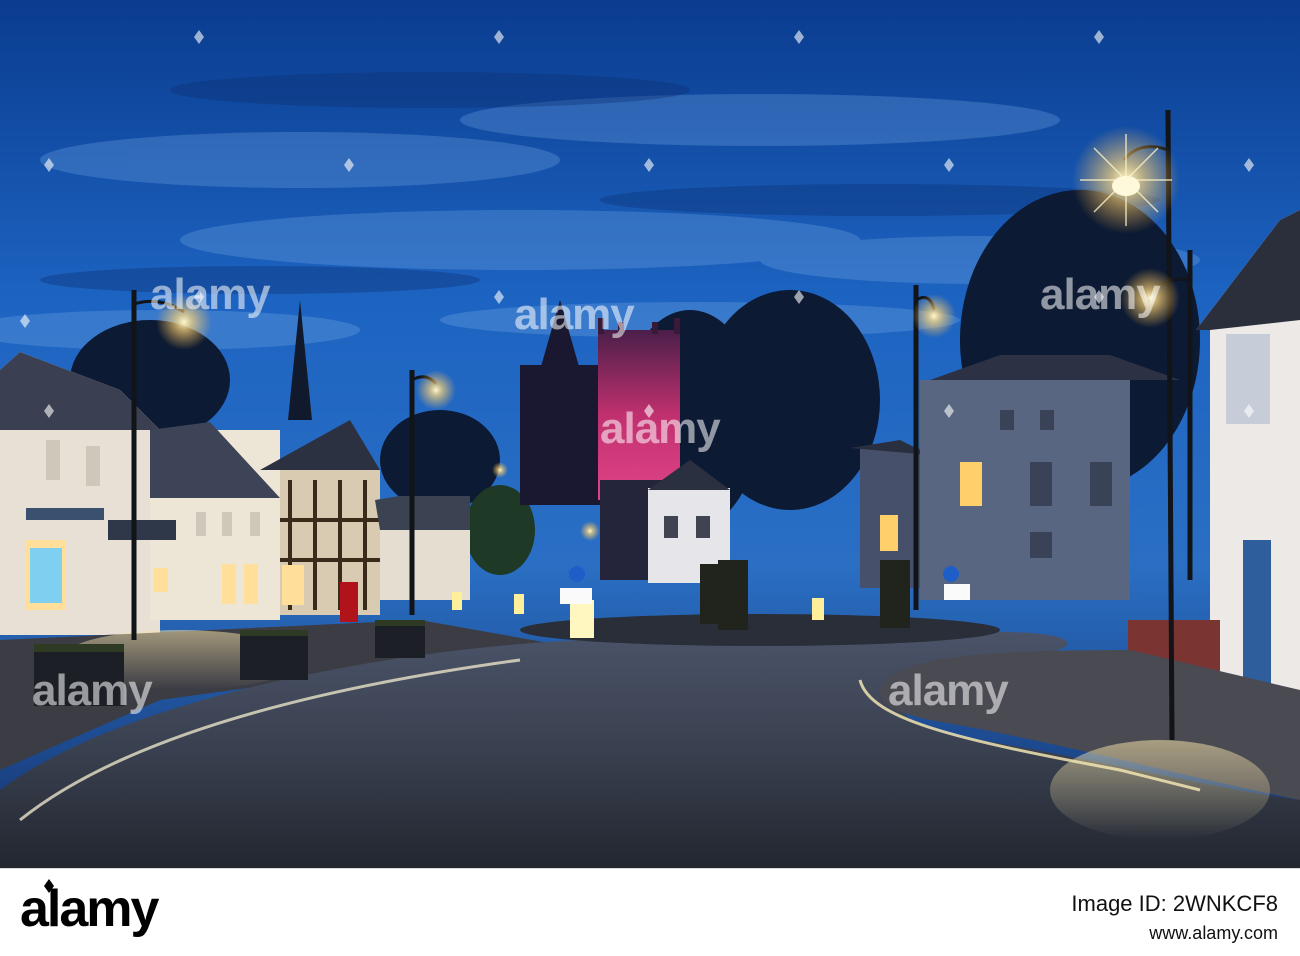  Describe the element at coordinates (650, 912) in the screenshot. I see `stock-footer-bar: alamy Image ID: 2WNKCF8 www.alamy.com` at that location.